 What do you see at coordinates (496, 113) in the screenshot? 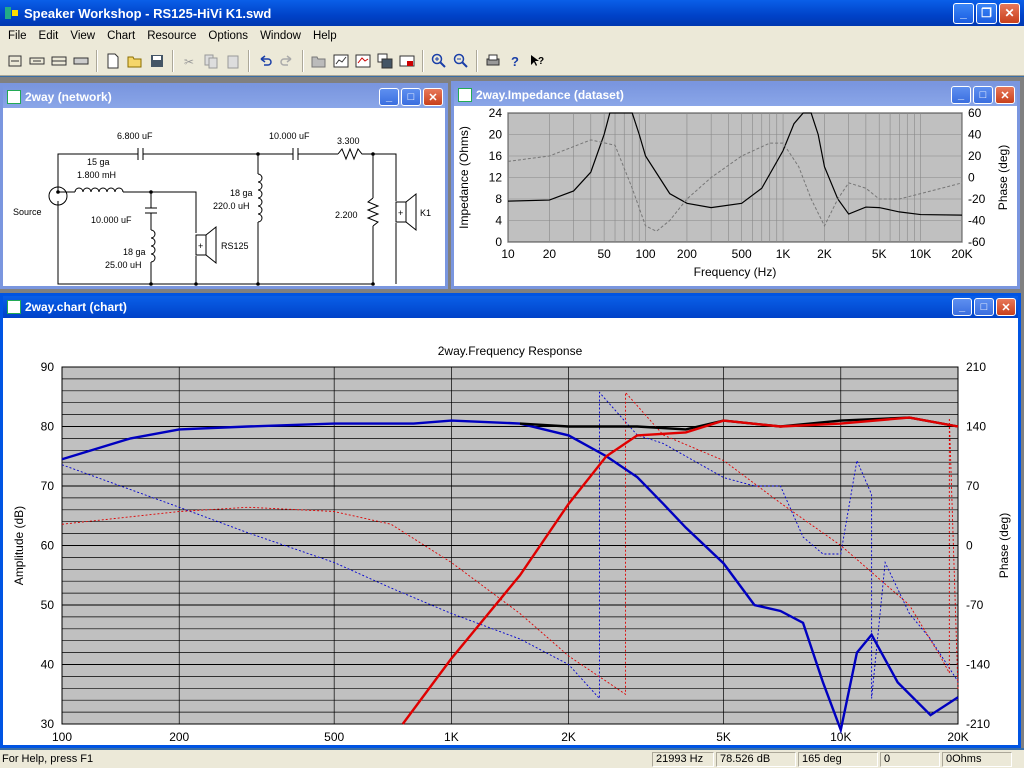
I see `impedance-ytick: 24` at bounding box center [496, 113].